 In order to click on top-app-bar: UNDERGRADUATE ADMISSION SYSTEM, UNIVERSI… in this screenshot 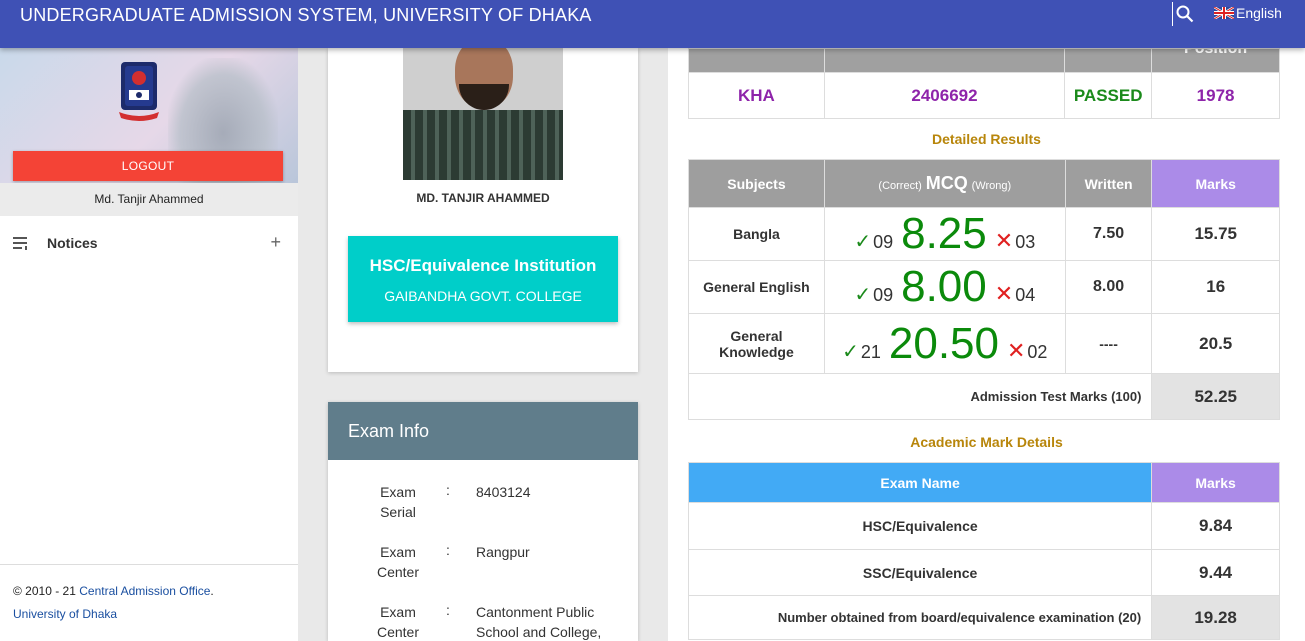, I will do `click(652, 24)`.